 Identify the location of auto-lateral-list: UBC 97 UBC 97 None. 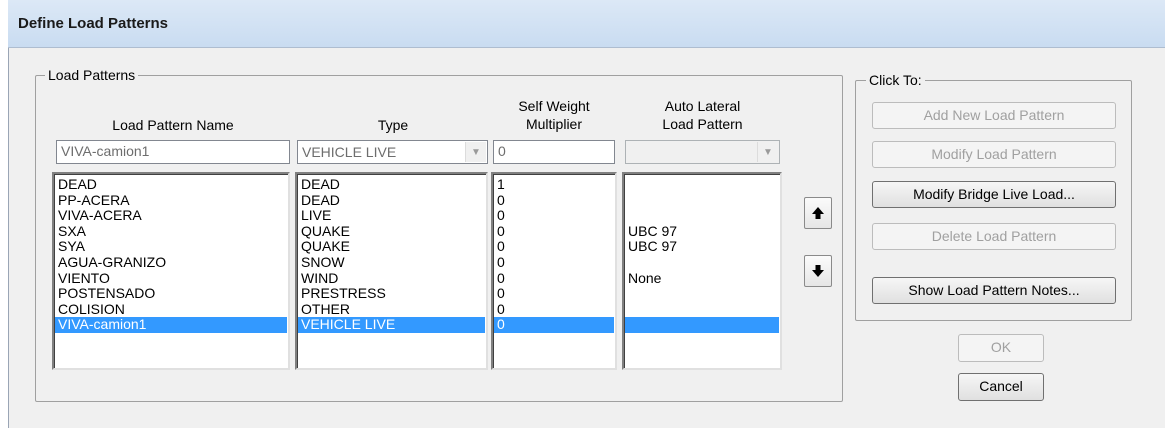
(702, 271).